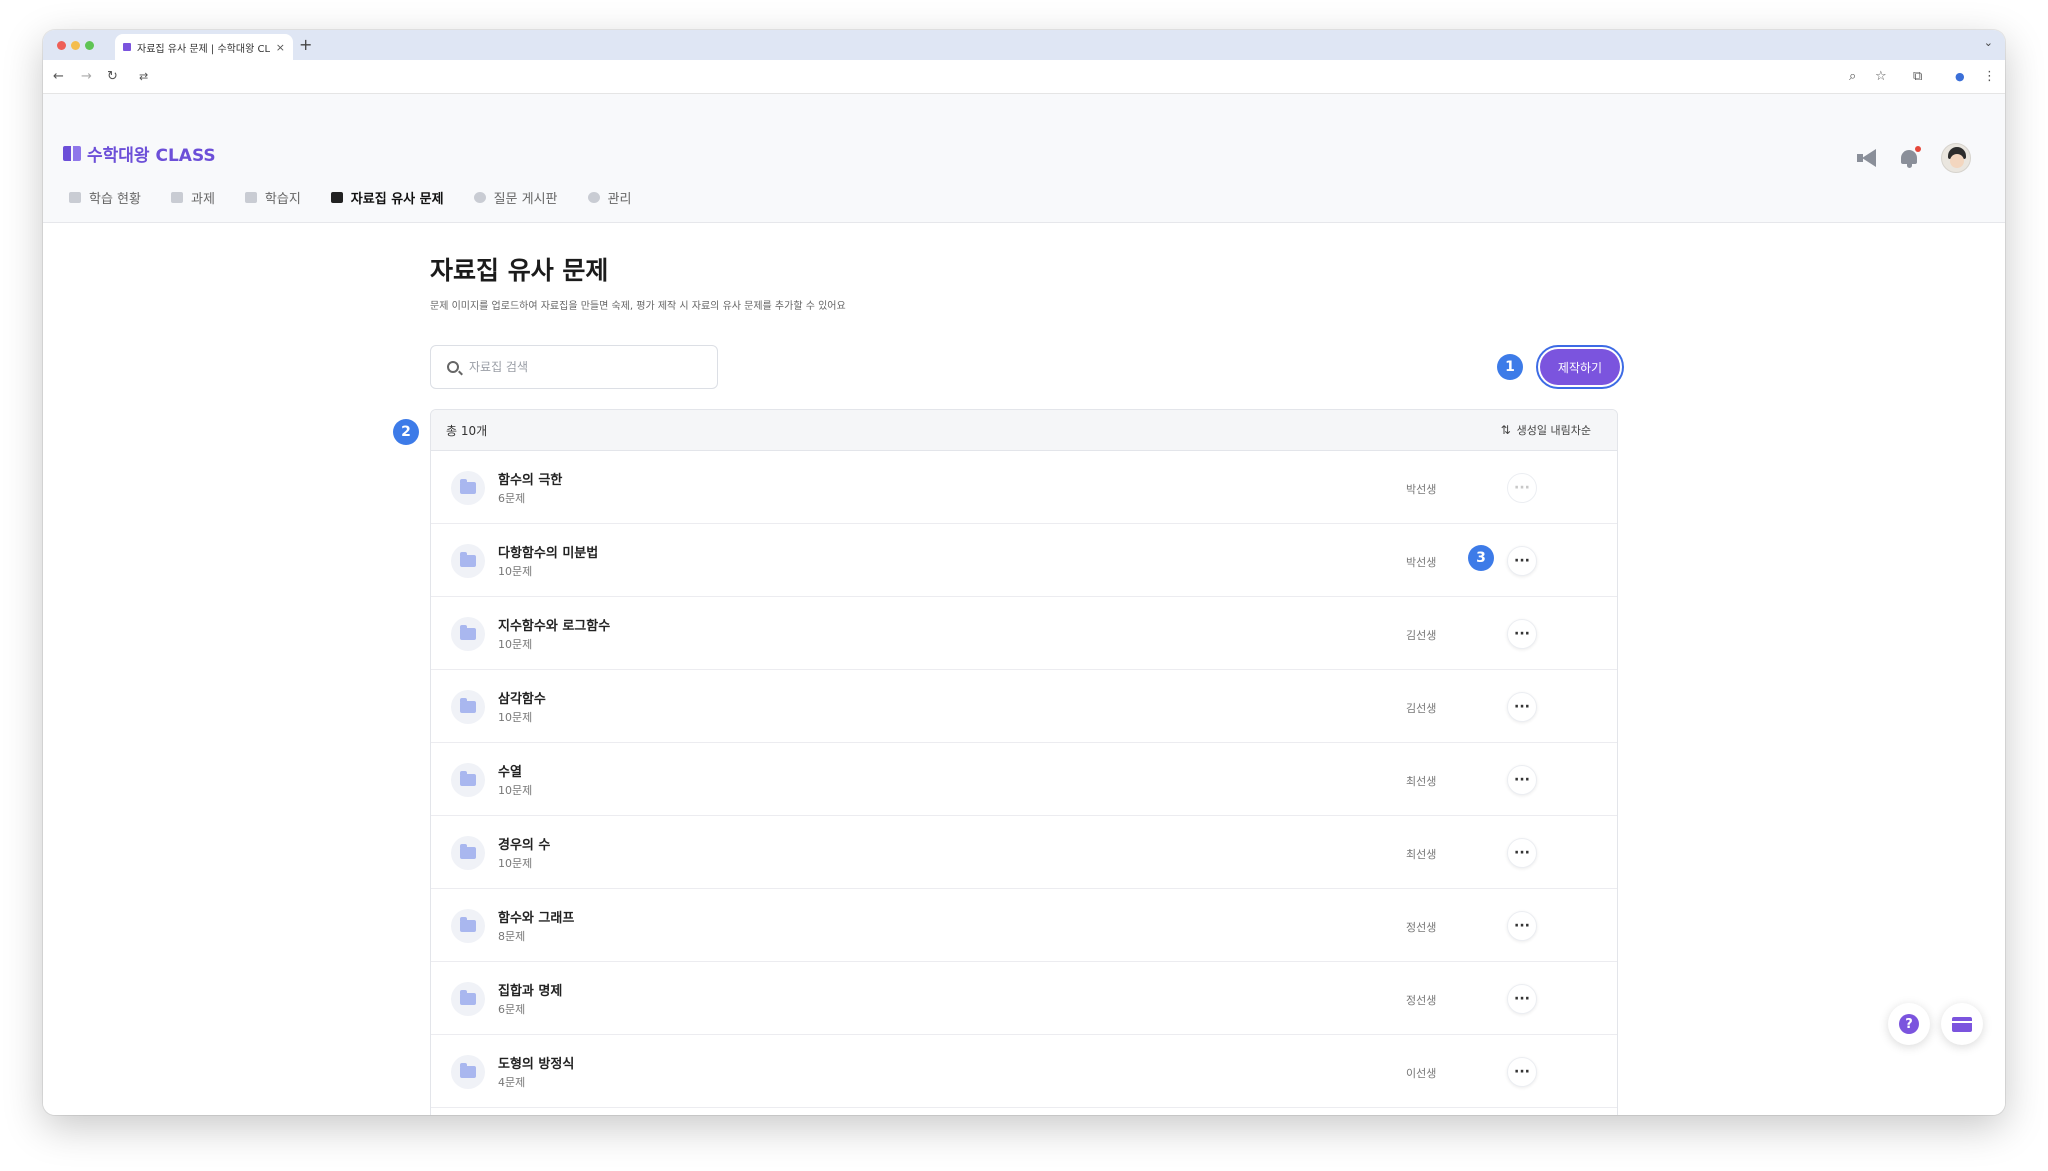 This screenshot has height=1171, width=2048. What do you see at coordinates (1024, 706) in the screenshot?
I see `list-item: 삼각함수 10문제 김선생 ···` at bounding box center [1024, 706].